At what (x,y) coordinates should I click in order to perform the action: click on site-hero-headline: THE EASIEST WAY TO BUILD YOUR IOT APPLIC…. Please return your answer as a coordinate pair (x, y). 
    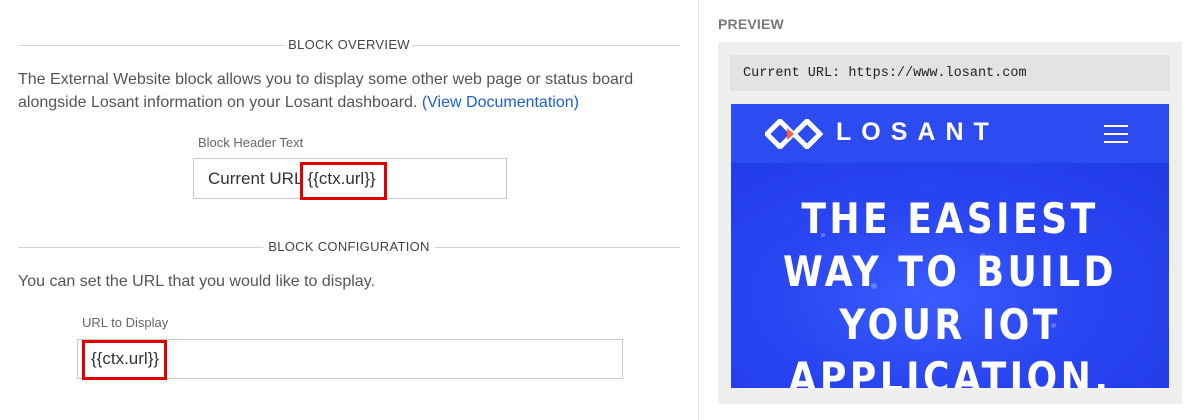
    Looking at the image, I should click on (950, 290).